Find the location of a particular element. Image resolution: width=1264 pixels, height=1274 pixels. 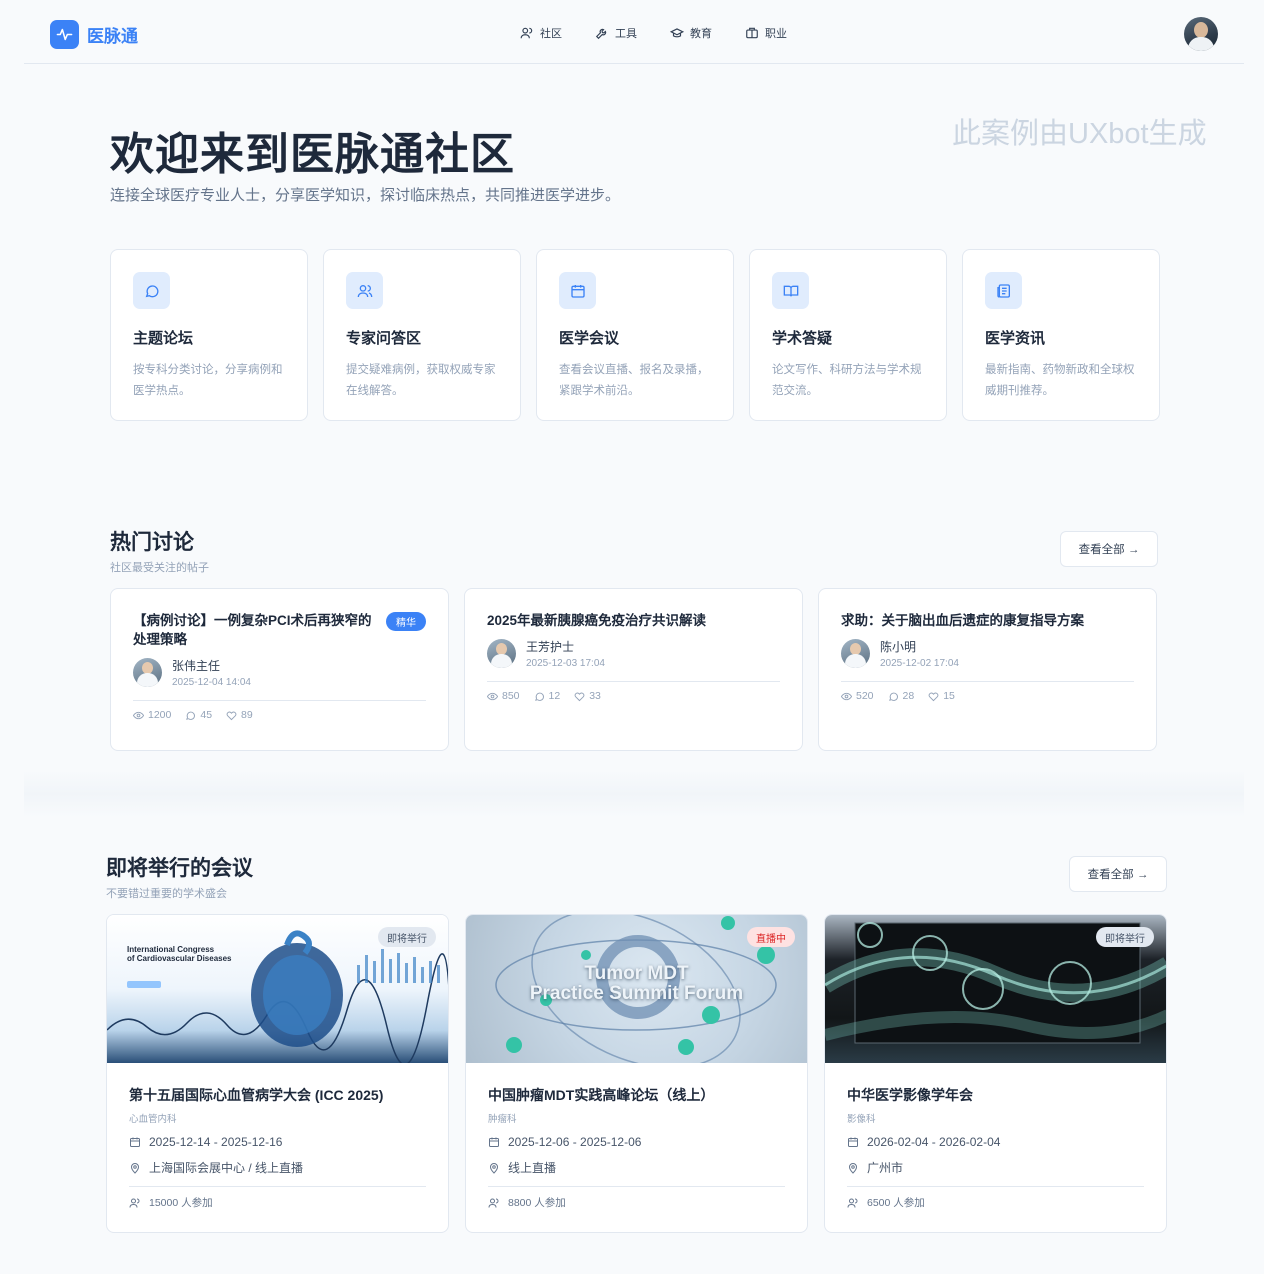

status-badge: 即将举行 is located at coordinates (1125, 937).